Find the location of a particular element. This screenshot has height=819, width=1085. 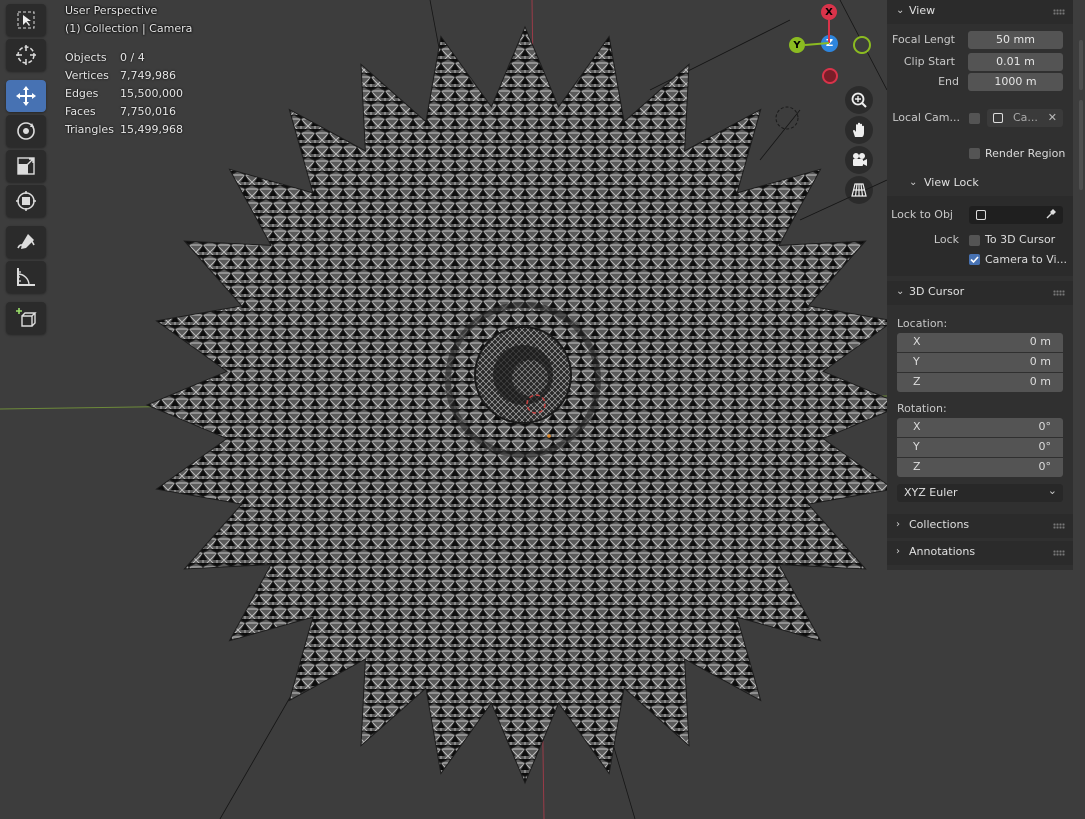

annotate-tool is located at coordinates (26, 242).